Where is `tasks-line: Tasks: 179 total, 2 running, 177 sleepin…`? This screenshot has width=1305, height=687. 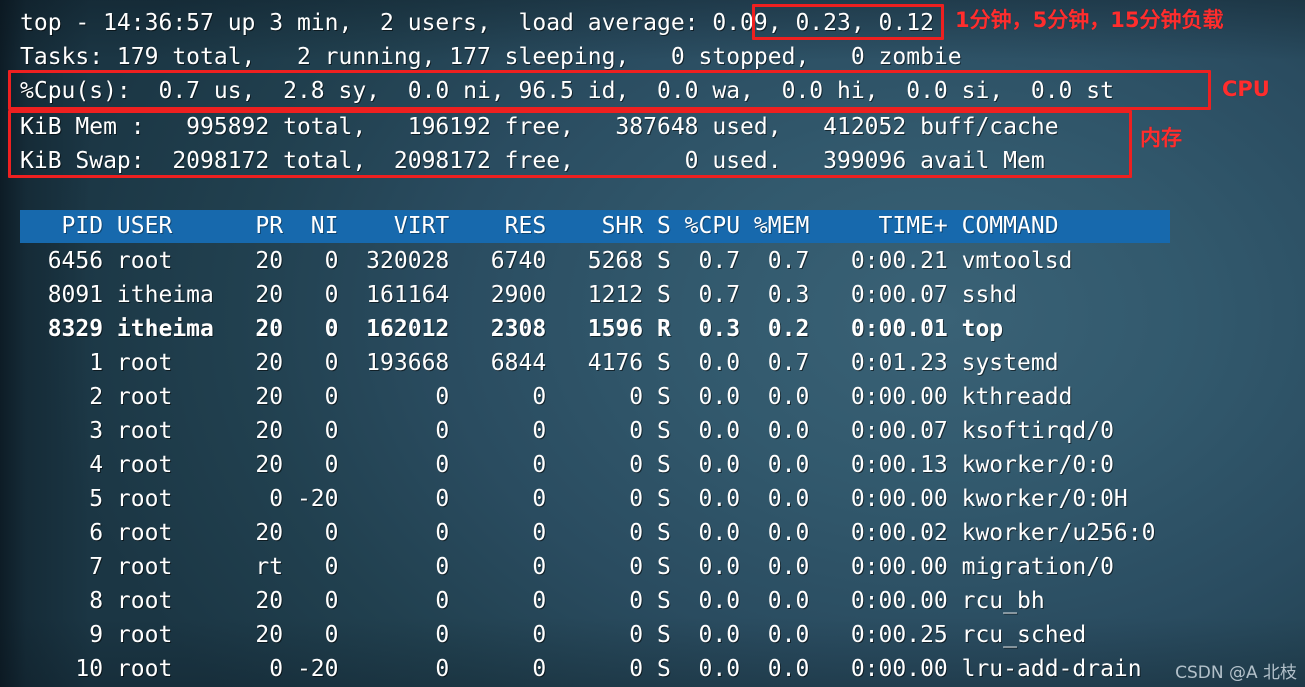
tasks-line: Tasks: 179 total, 2 running, 177 sleepin… is located at coordinates (491, 57).